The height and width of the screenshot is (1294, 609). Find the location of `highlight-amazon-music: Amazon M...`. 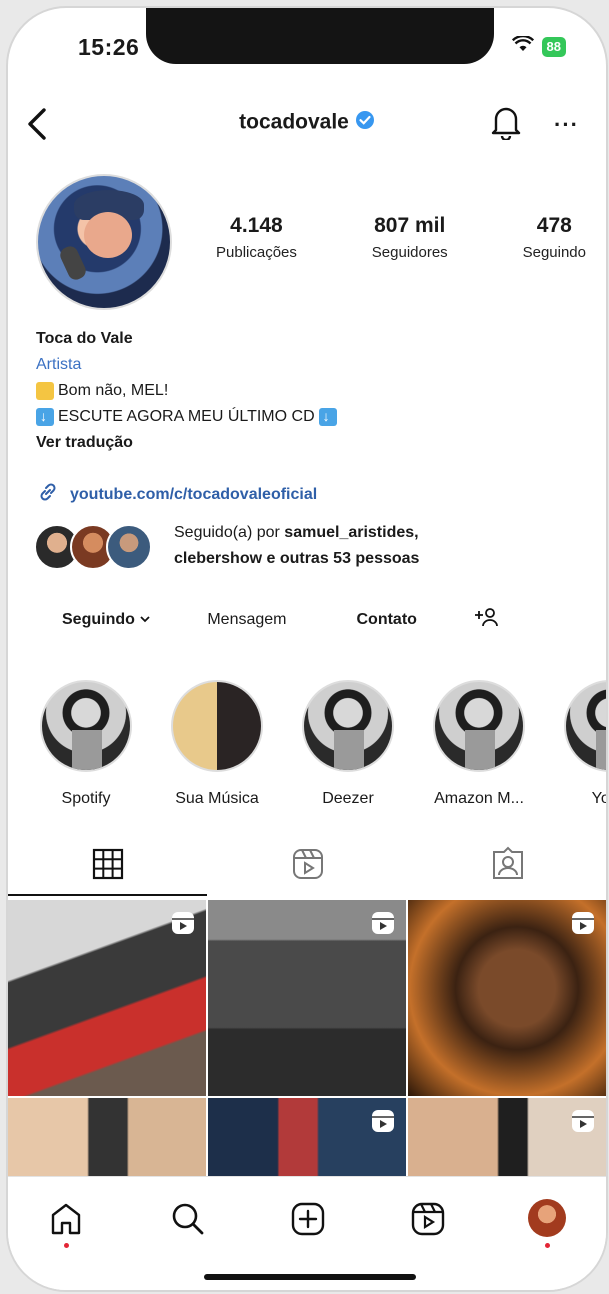

highlight-amazon-music: Amazon M... is located at coordinates (479, 744).